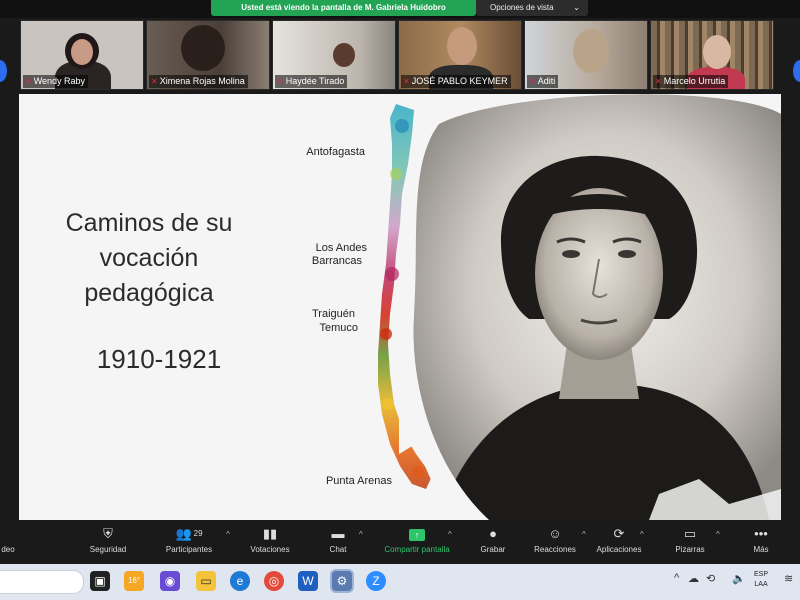  I want to click on slide-title-line: pedagógica, so click(149, 293).